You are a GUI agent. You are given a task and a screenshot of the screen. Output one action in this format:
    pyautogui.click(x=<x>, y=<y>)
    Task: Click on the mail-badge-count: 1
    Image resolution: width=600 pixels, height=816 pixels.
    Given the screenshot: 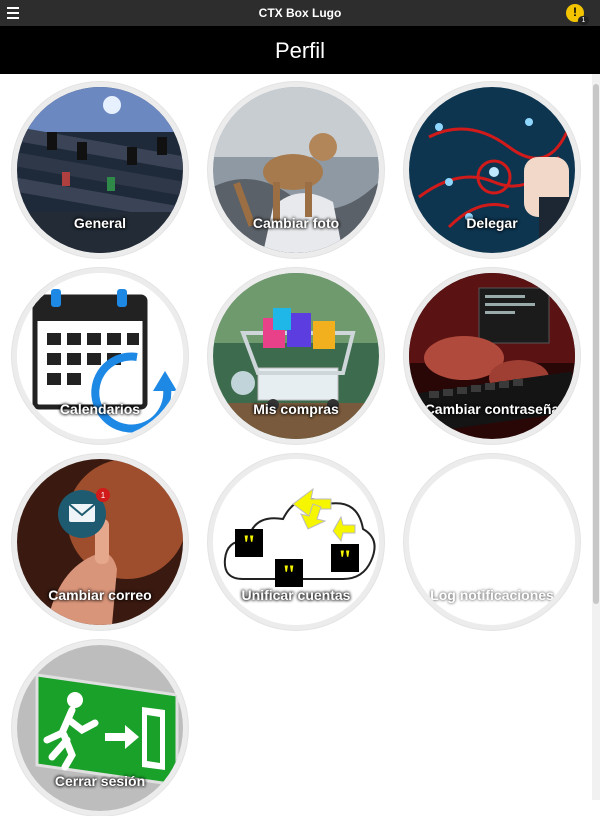 What is the action you would take?
    pyautogui.click(x=103, y=495)
    